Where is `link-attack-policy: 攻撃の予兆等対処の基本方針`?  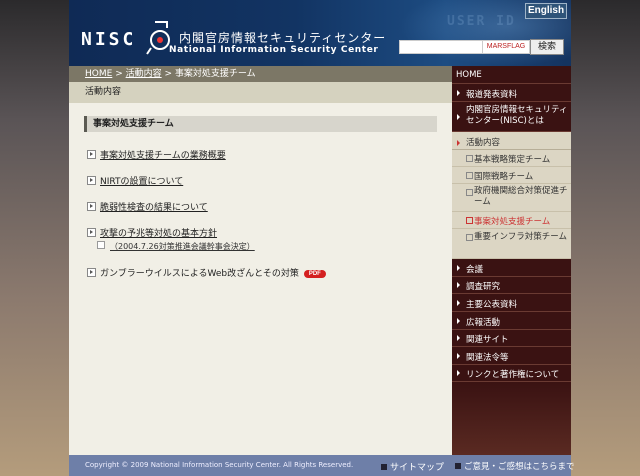 link-attack-policy: 攻撃の予兆等対処の基本方針 is located at coordinates (158, 234).